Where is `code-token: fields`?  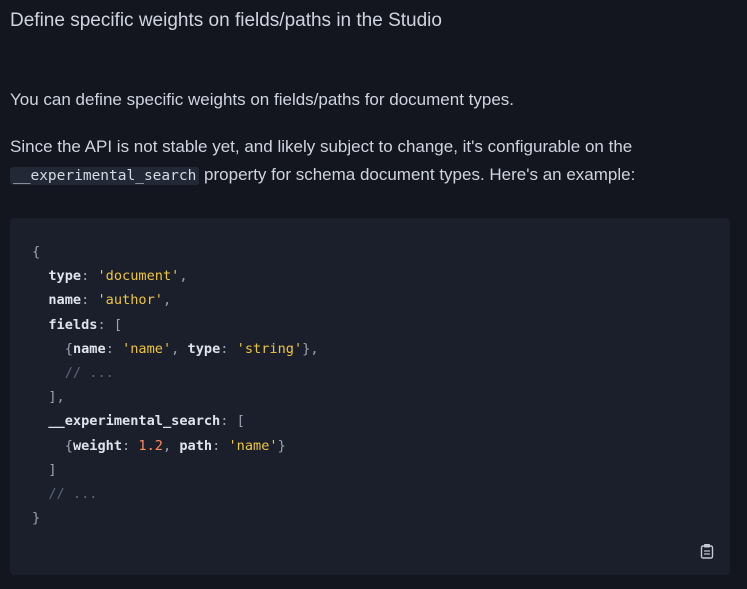 code-token: fields is located at coordinates (73, 324).